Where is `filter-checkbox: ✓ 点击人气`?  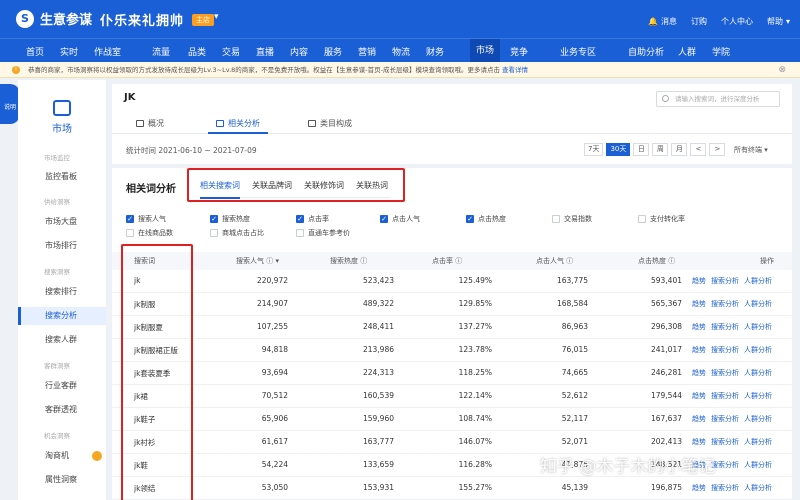
filter-checkbox: ✓ 点击人气 is located at coordinates (400, 219).